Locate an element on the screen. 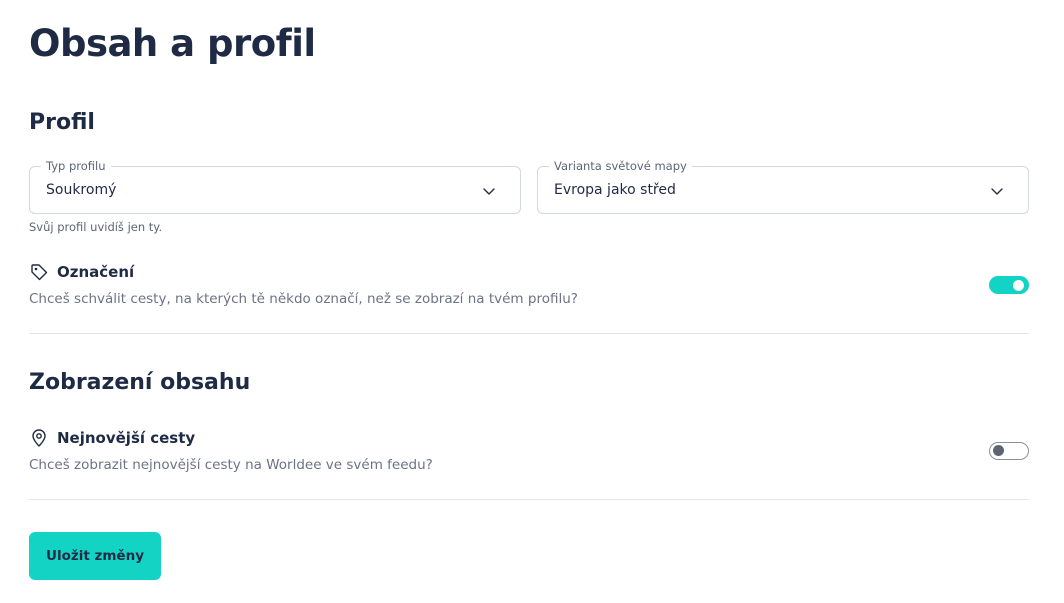 Image resolution: width=1064 pixels, height=603 pixels. save-changes-button: Uložit změny is located at coordinates (95, 556).